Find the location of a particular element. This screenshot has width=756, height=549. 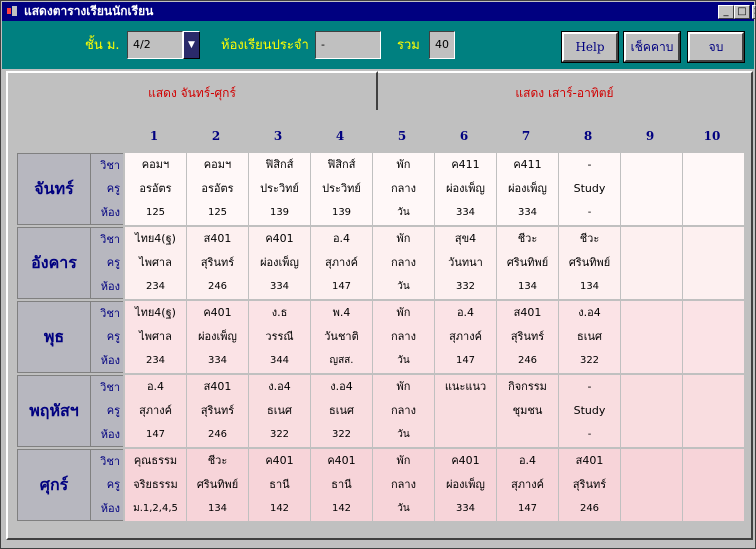

cell-subject: พัก is located at coordinates (403, 460).